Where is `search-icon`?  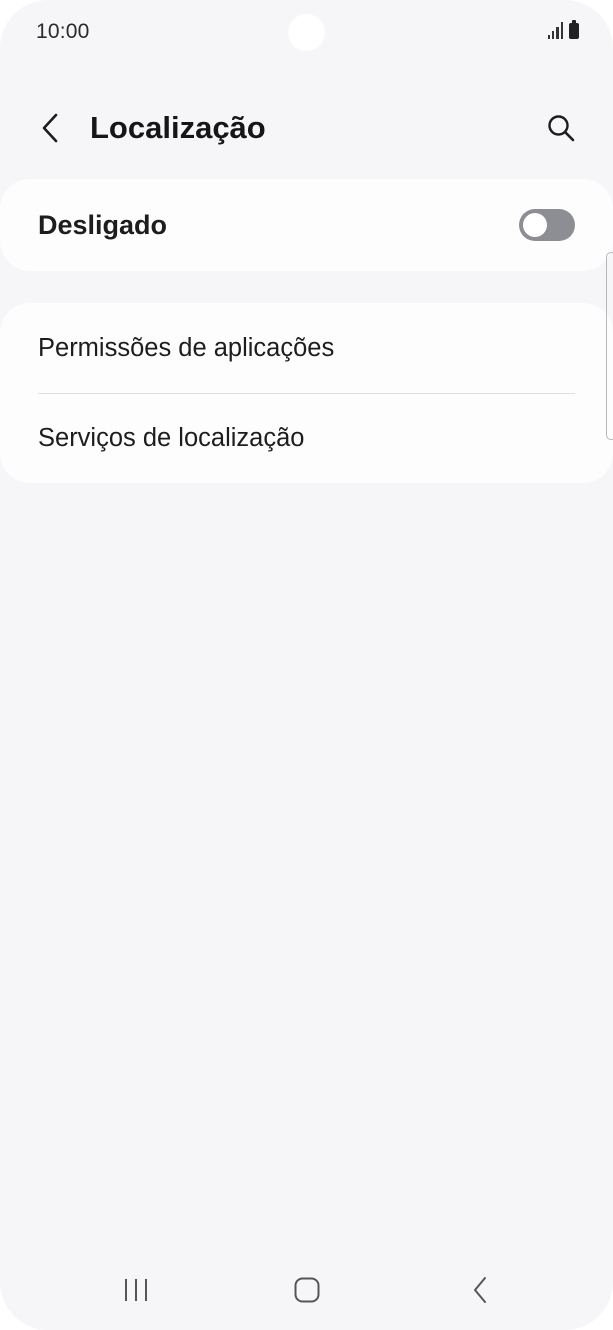
search-icon is located at coordinates (561, 128).